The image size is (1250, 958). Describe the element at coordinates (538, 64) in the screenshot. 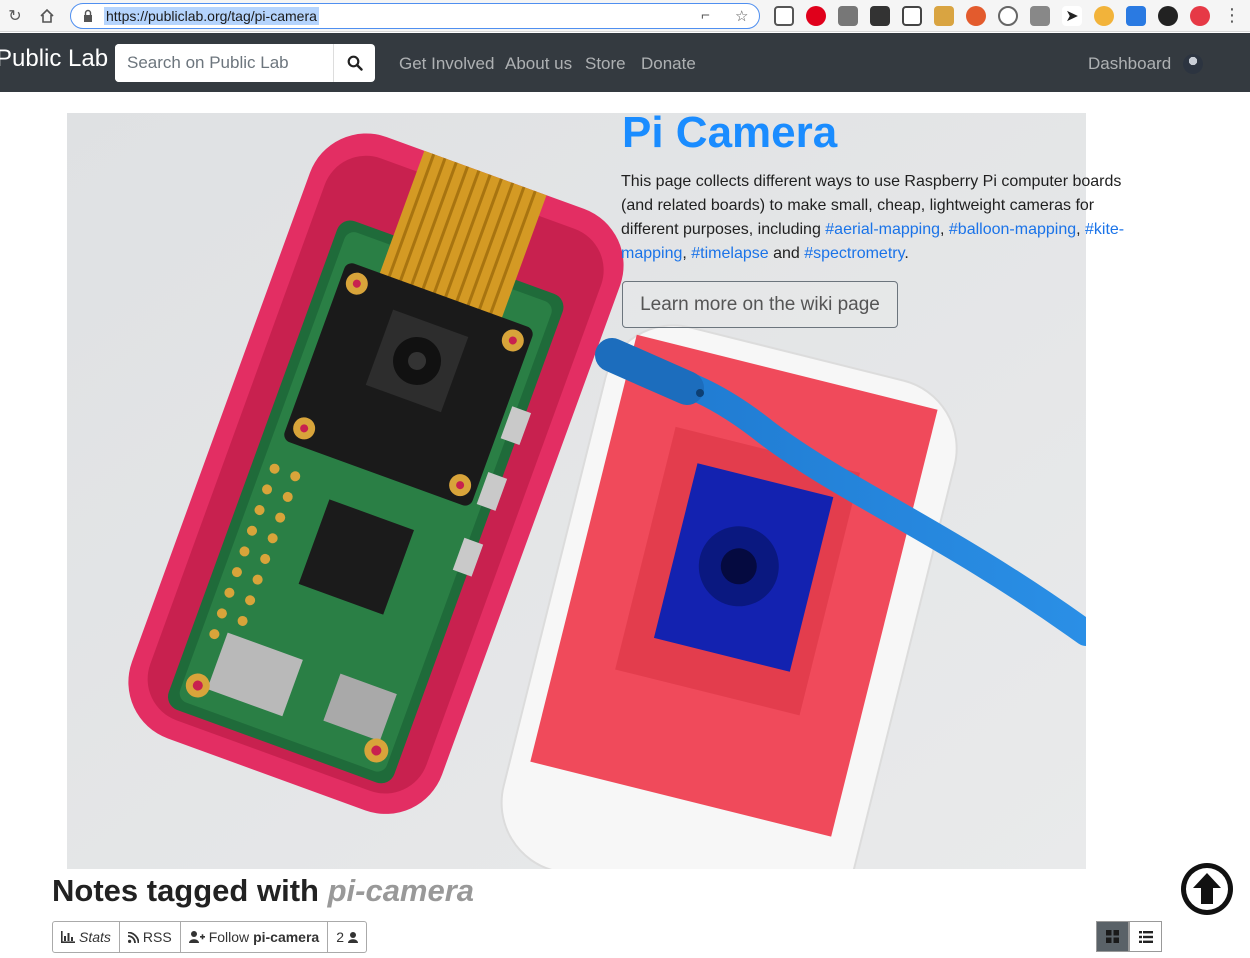

I see `nav-about-us: About us` at that location.